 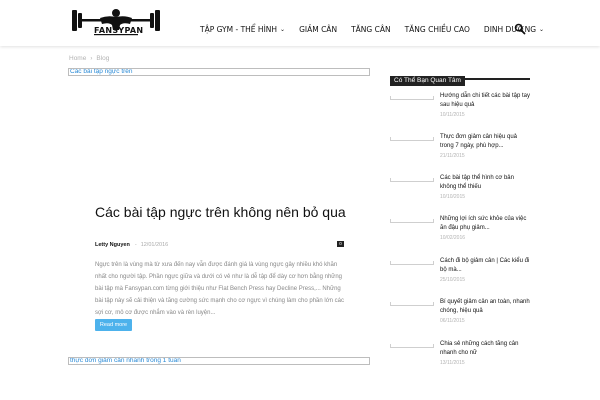 What do you see at coordinates (232, 212) in the screenshot?
I see `post-title: Các bài tập ngực trên không nên bỏ qua` at bounding box center [232, 212].